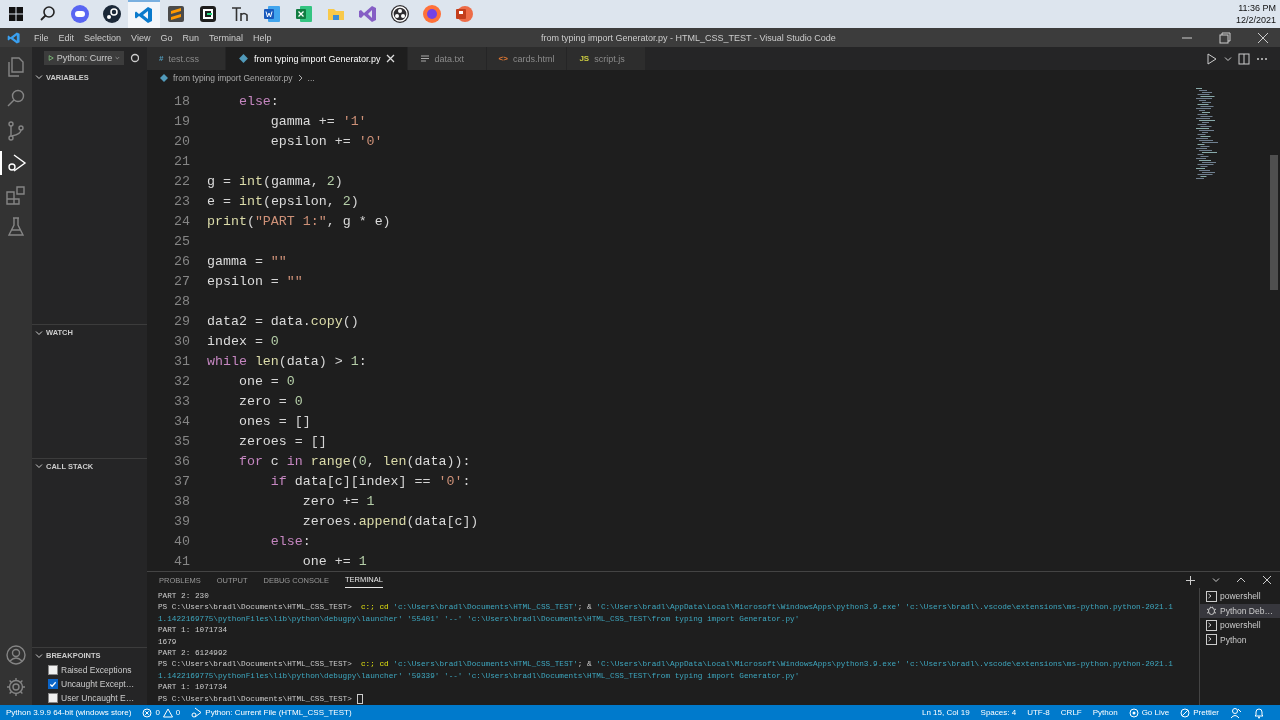 The width and height of the screenshot is (1280, 720). Describe the element at coordinates (247, 261) in the screenshot. I see `code-line: gamma = ""` at that location.